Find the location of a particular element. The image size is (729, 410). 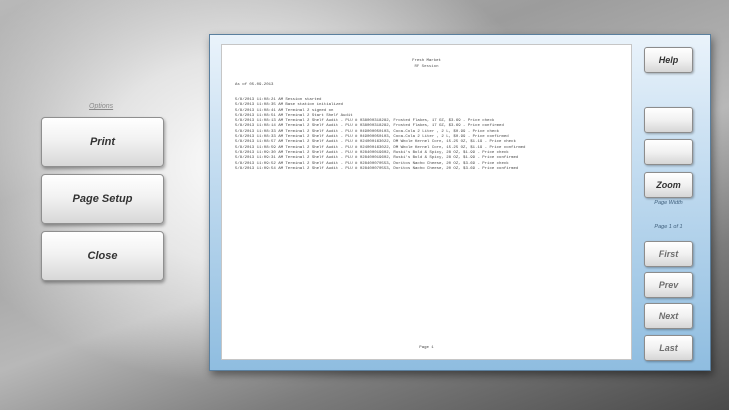

page-setup-button: Page Setup is located at coordinates (102, 199).